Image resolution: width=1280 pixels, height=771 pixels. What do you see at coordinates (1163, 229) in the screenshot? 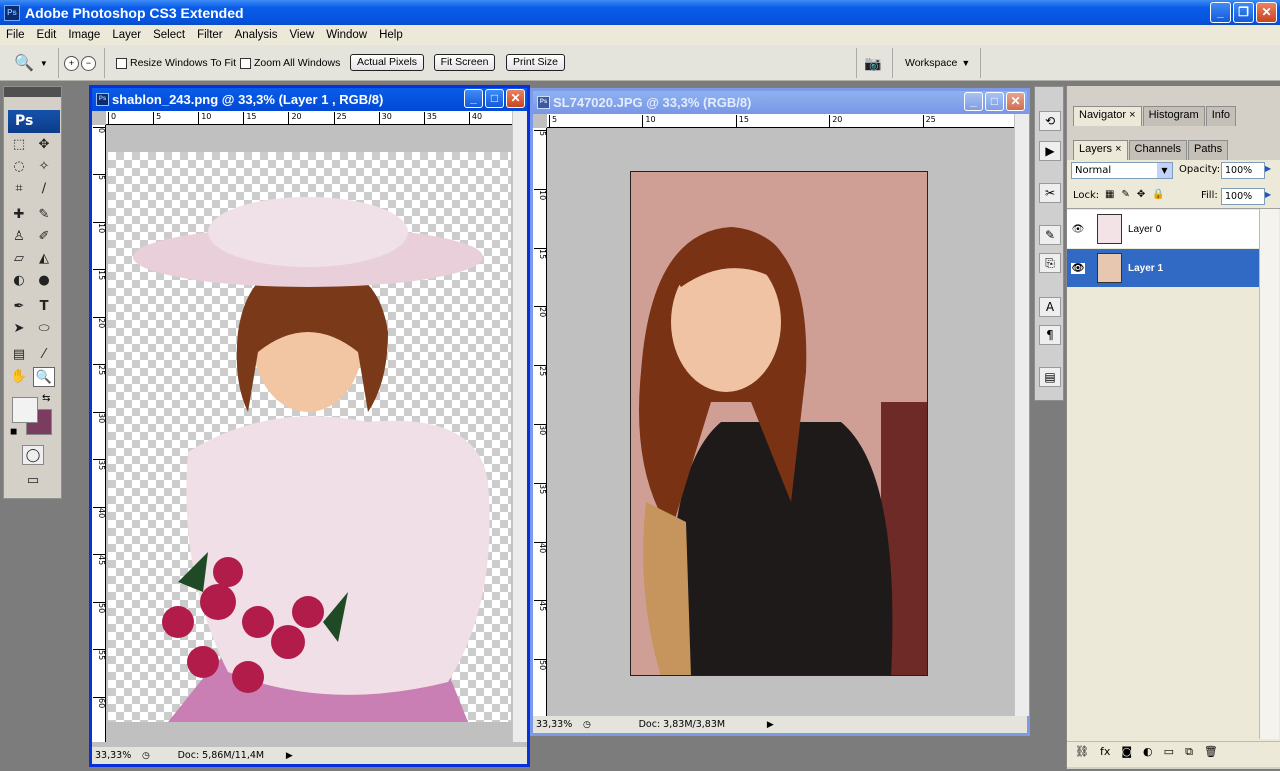
I see `layer-row-0: 👁 Layer 0` at bounding box center [1163, 229].